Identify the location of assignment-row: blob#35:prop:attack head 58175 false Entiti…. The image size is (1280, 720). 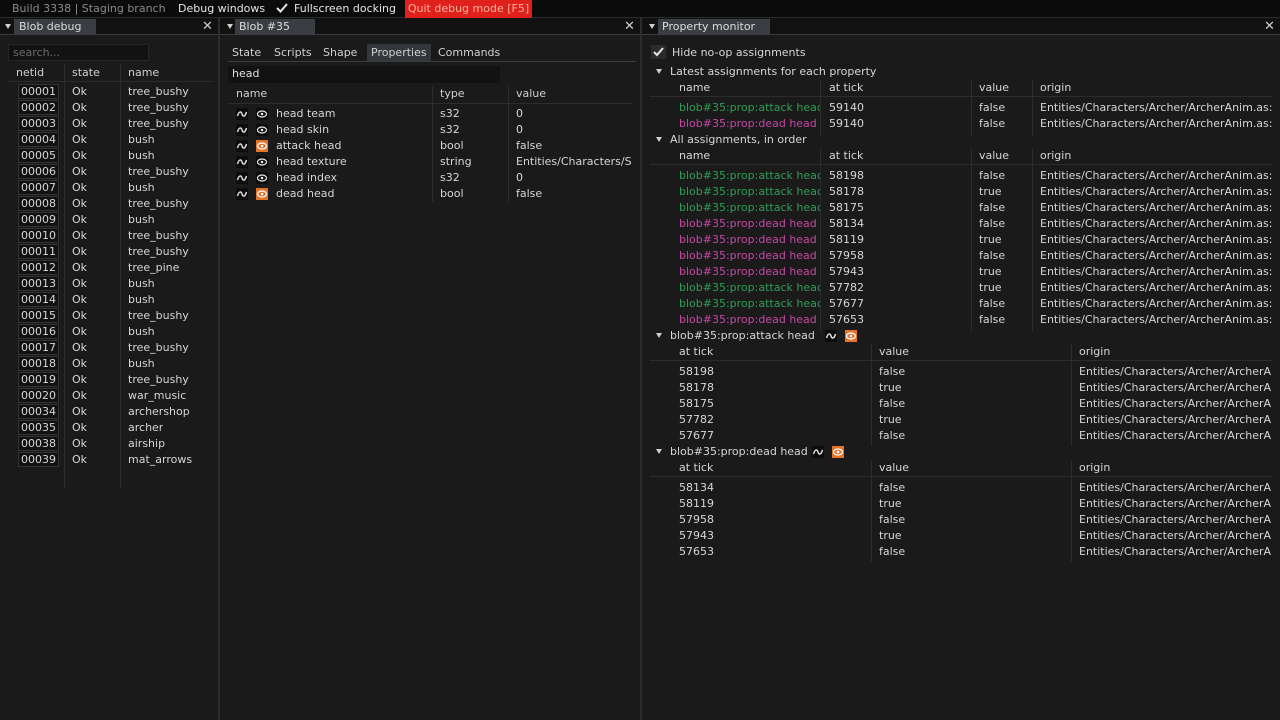
(961, 208).